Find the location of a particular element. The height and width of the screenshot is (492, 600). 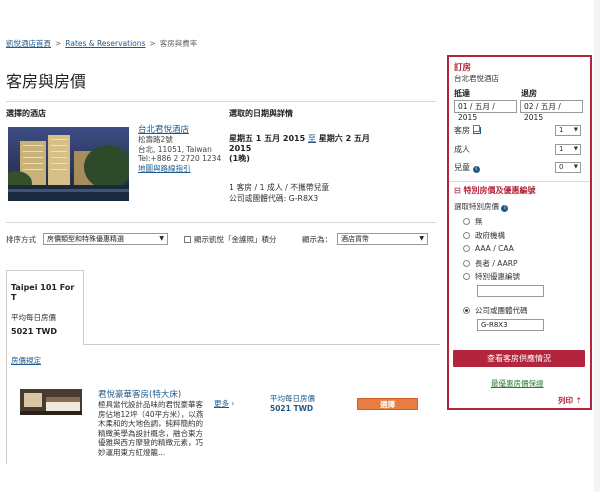

radio-aaa: AAA / CAA is located at coordinates (488, 248).